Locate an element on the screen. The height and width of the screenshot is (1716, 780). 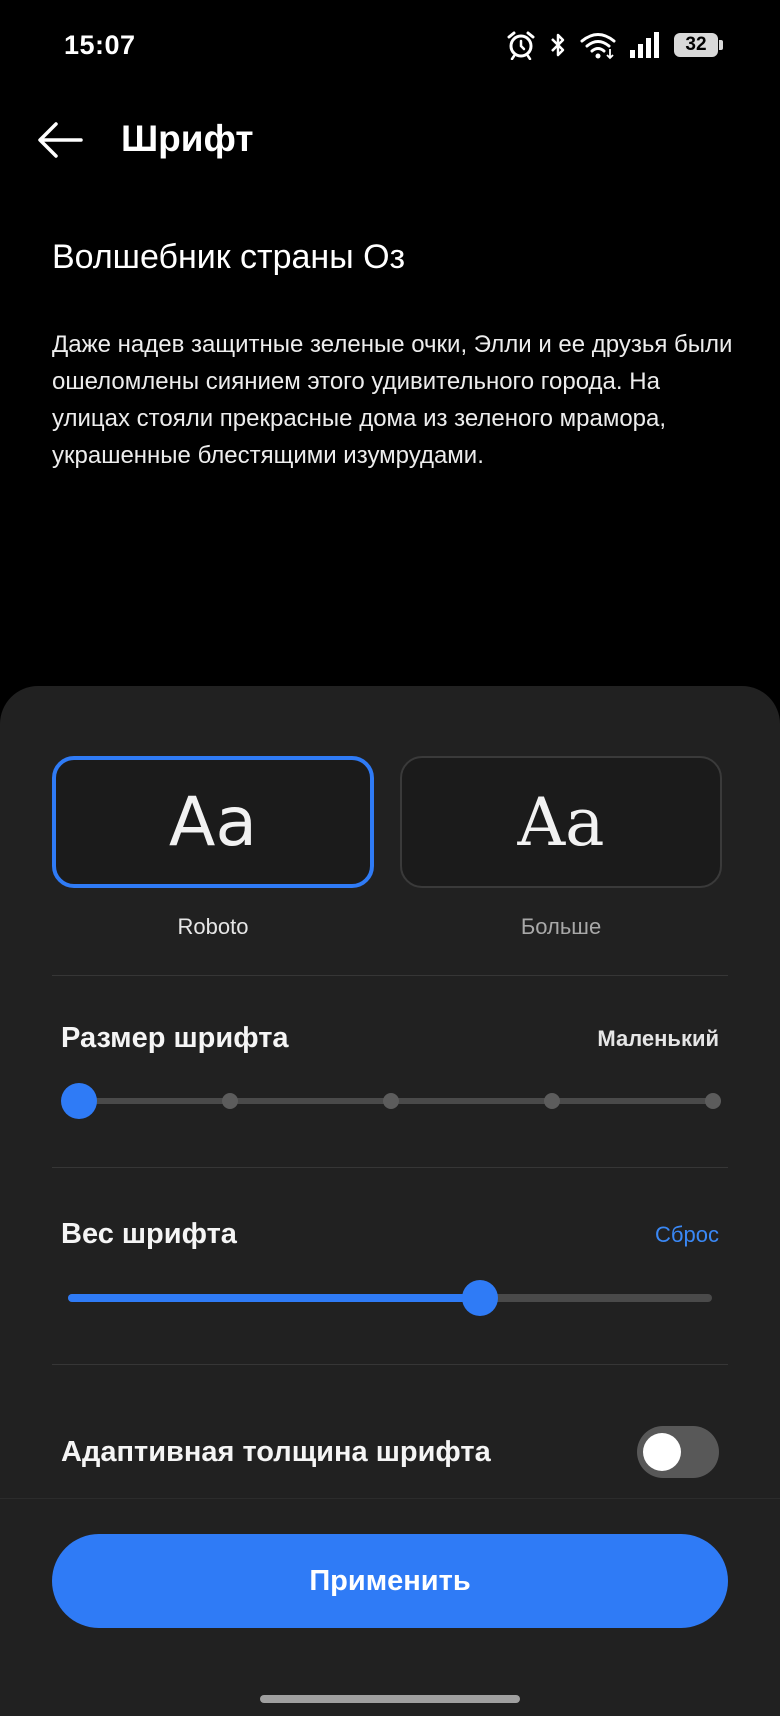
reset-button: Сброс is located at coordinates (687, 1235).